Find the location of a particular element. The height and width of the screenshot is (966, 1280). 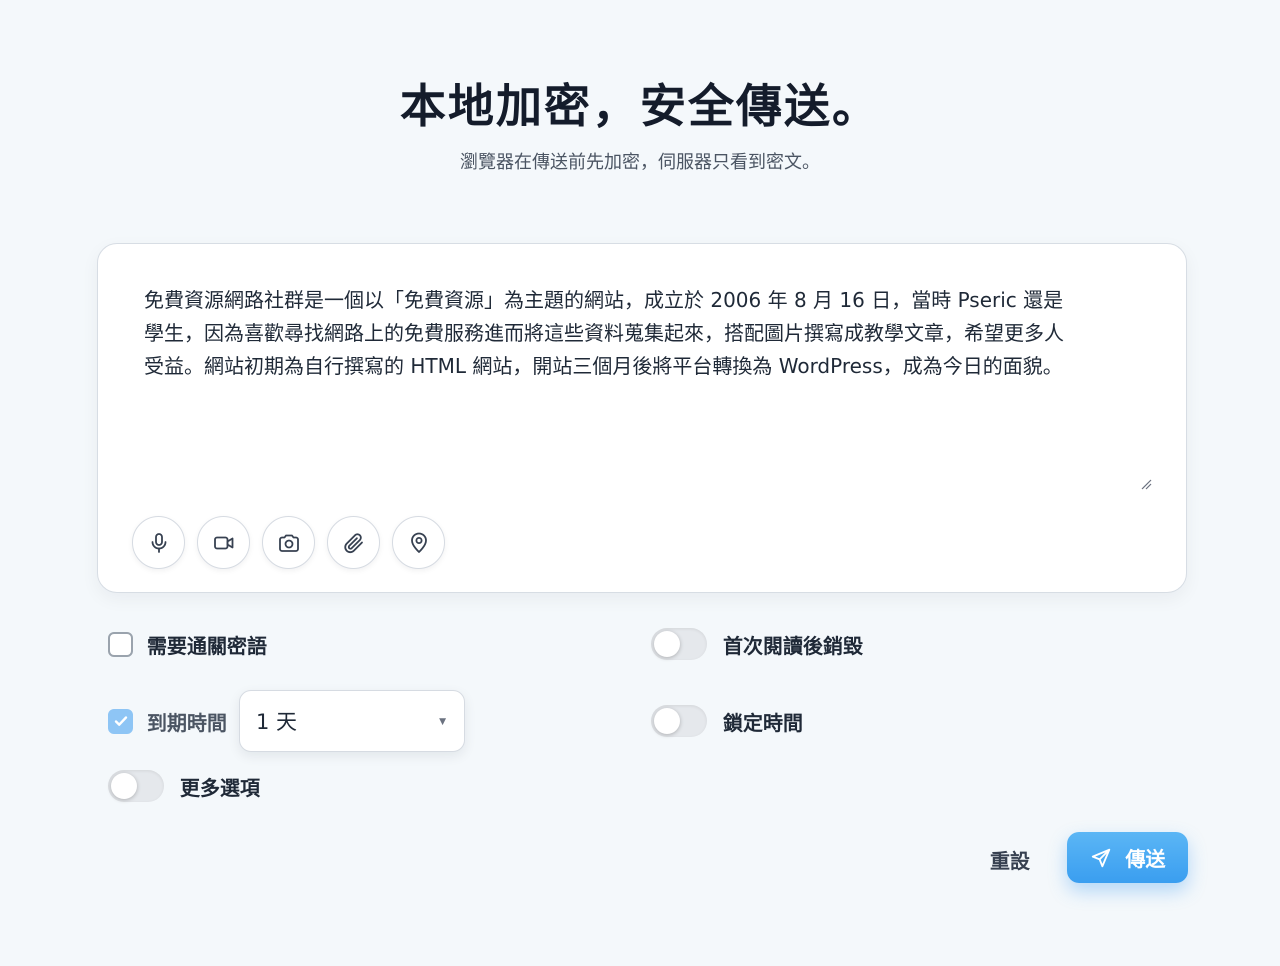

video-camera-icon is located at coordinates (223, 542).